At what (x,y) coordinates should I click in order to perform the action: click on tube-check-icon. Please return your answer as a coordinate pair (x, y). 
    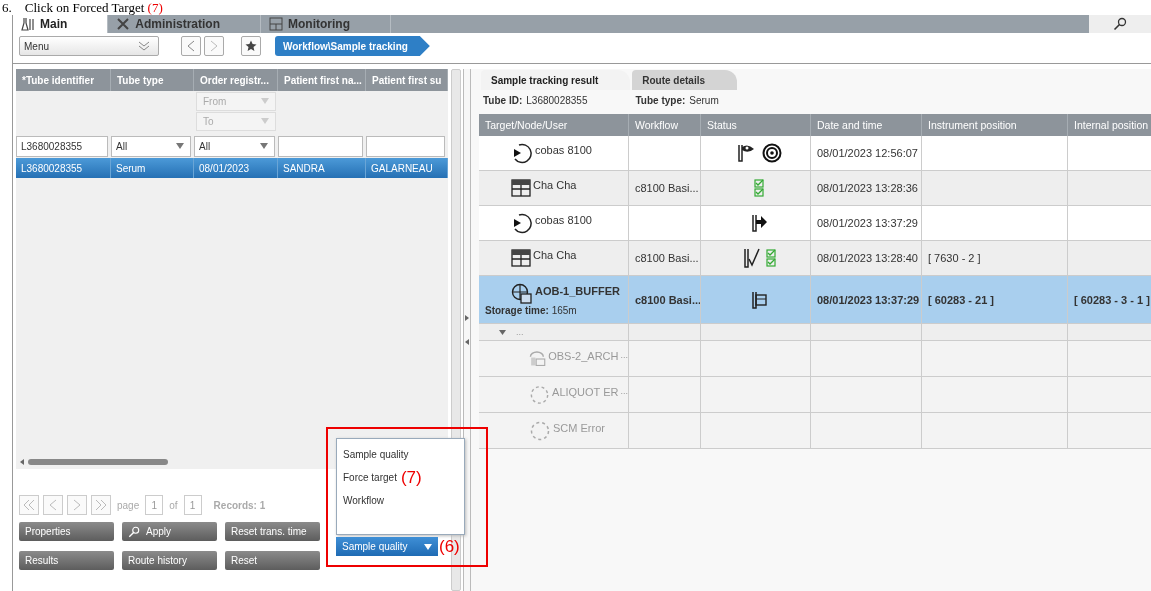
    Looking at the image, I should click on (750, 258).